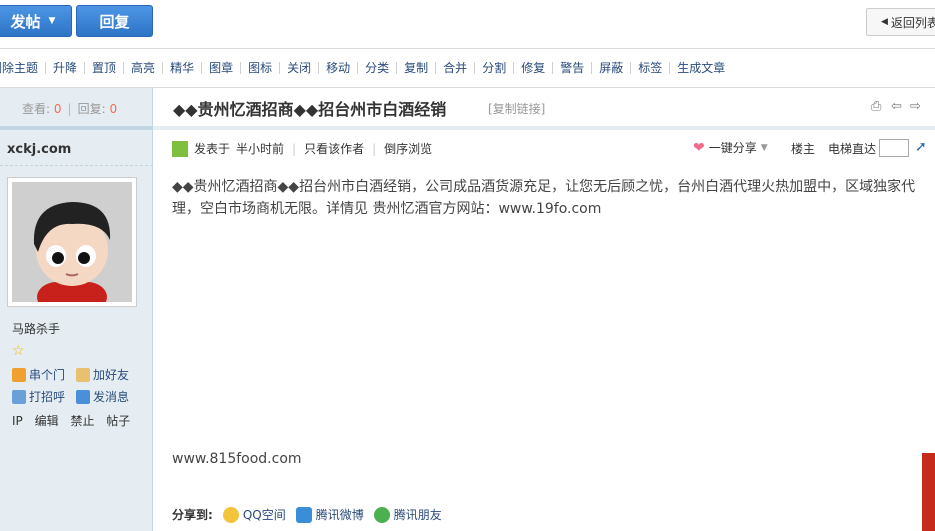  What do you see at coordinates (222, 68) in the screenshot?
I see `mod-stamp: 图章` at bounding box center [222, 68].